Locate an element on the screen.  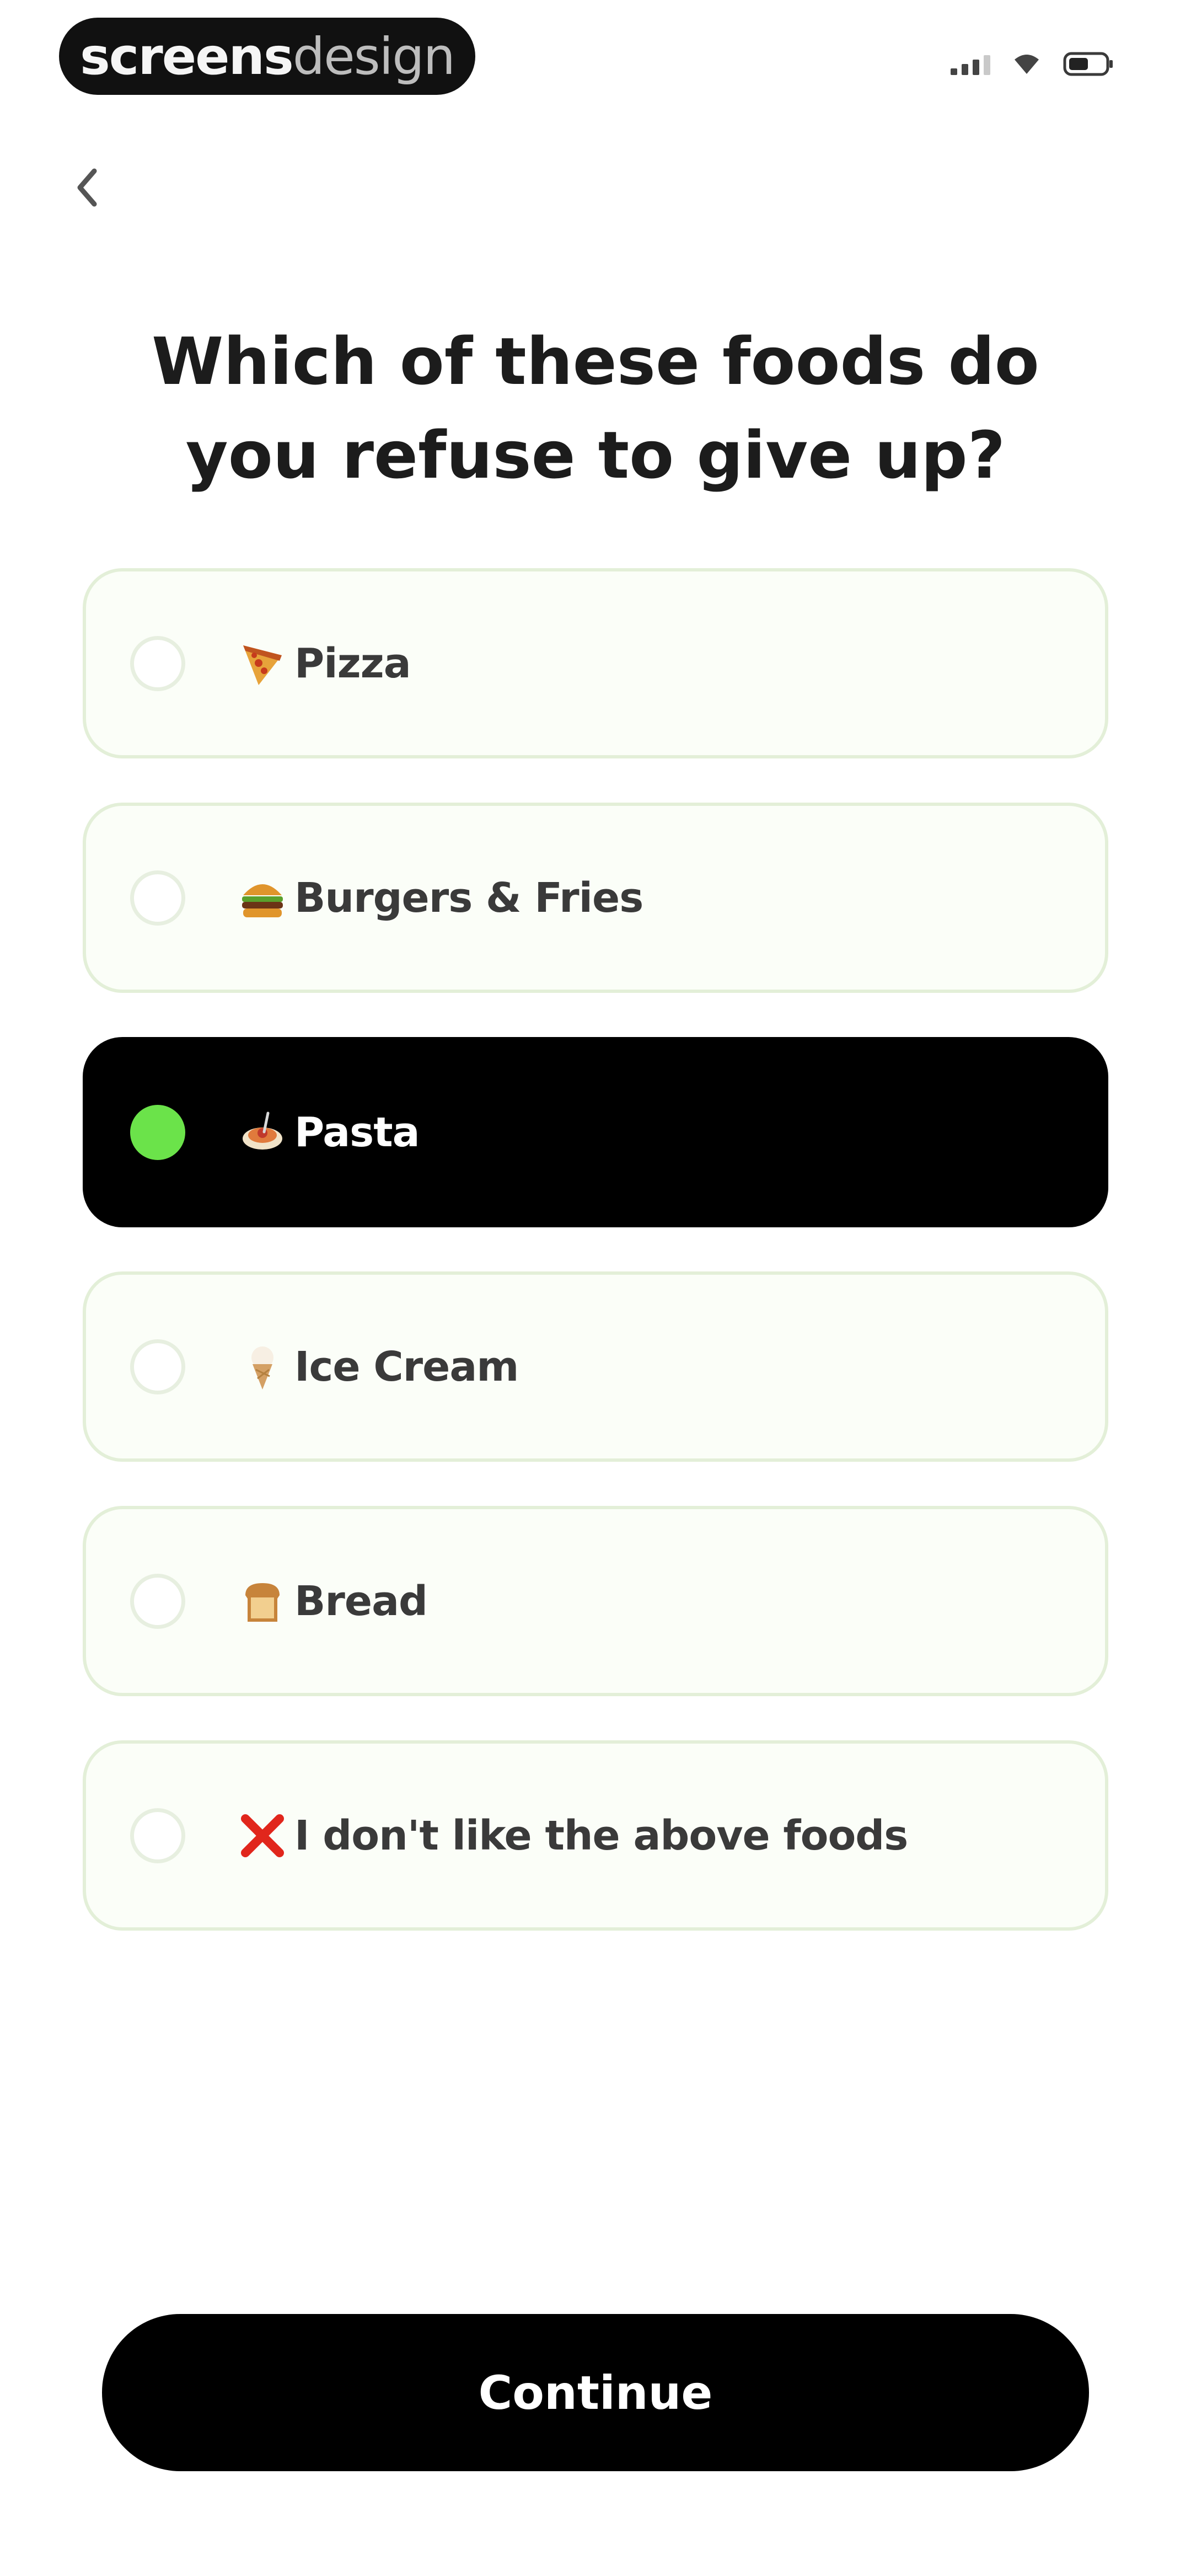
pasta-icon is located at coordinates (262, 1132).